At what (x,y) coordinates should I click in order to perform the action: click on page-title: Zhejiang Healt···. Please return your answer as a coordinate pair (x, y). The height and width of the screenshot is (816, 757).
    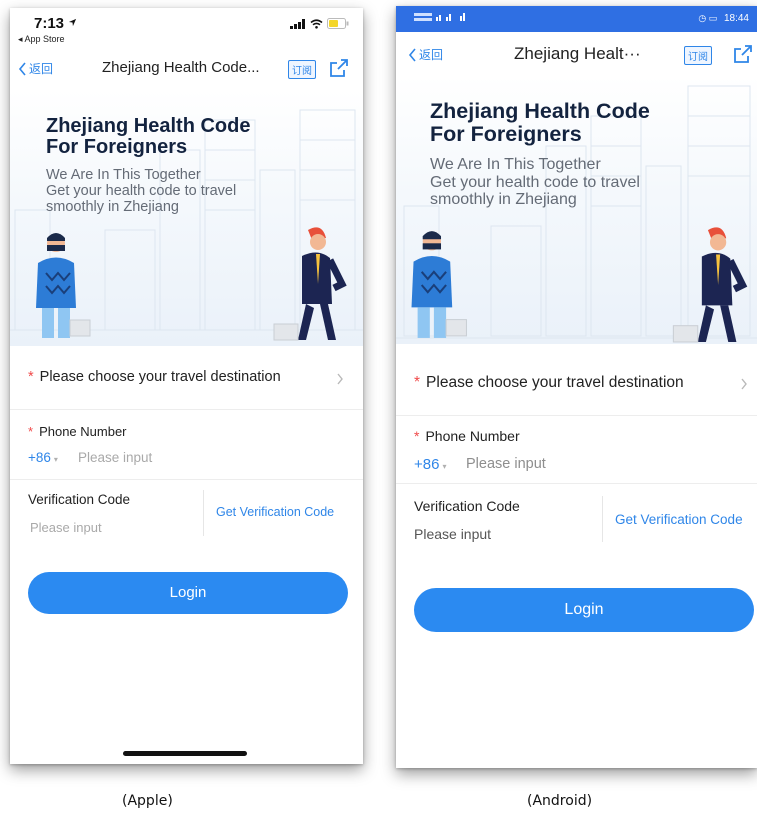
    Looking at the image, I should click on (577, 53).